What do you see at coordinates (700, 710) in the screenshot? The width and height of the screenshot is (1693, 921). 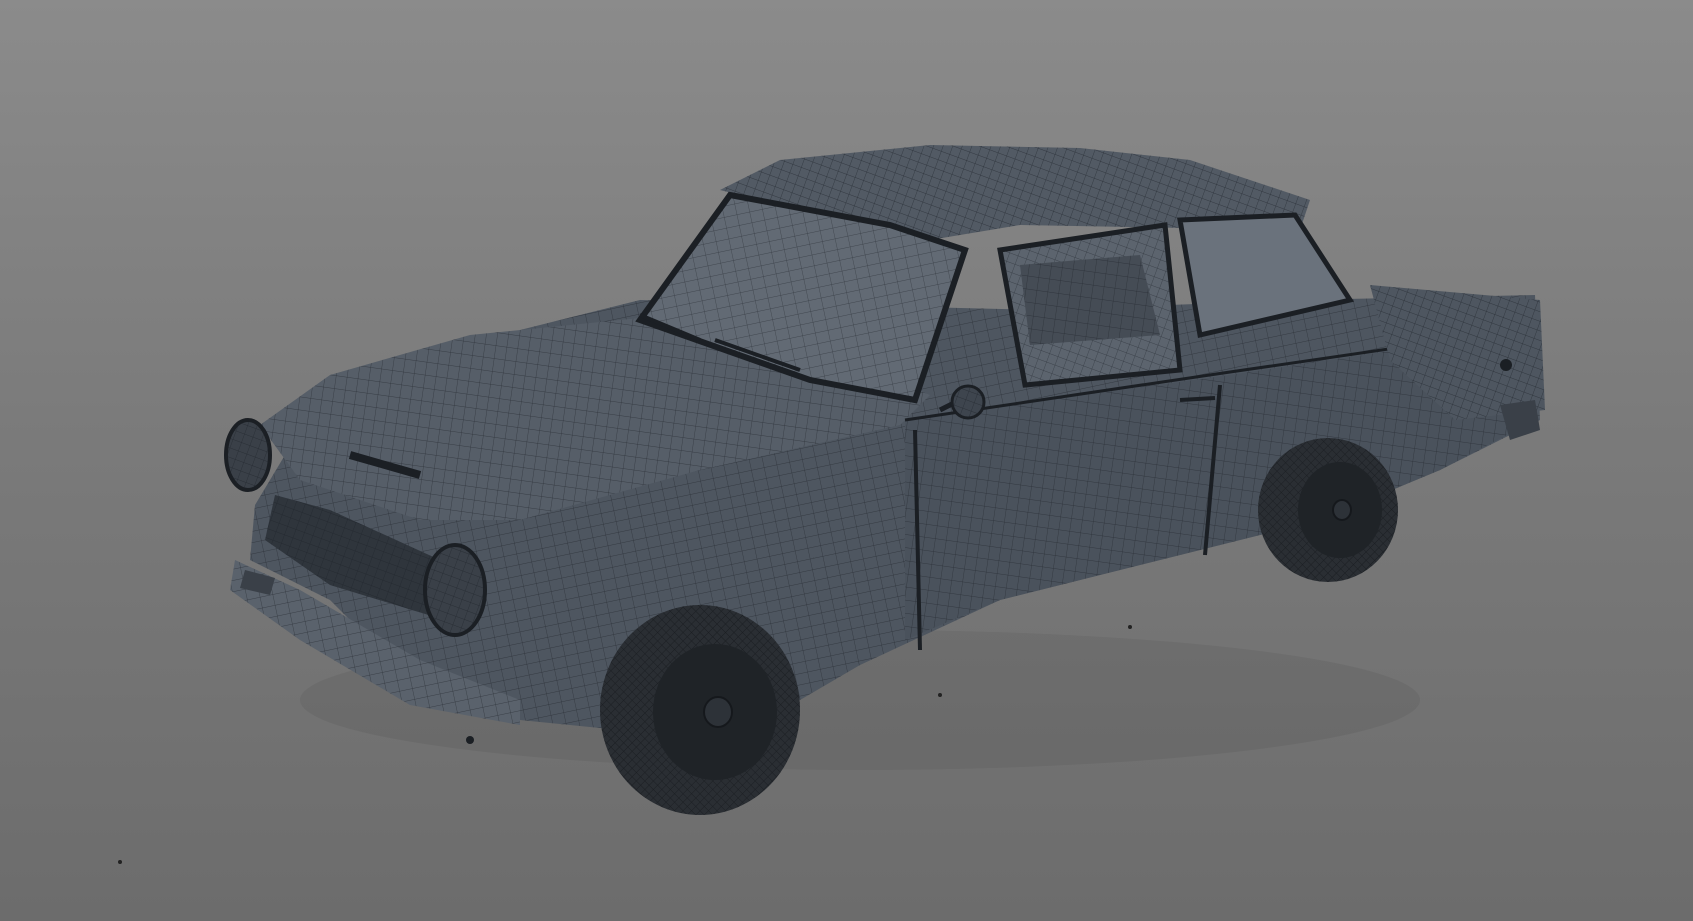 I see `front-wheel` at bounding box center [700, 710].